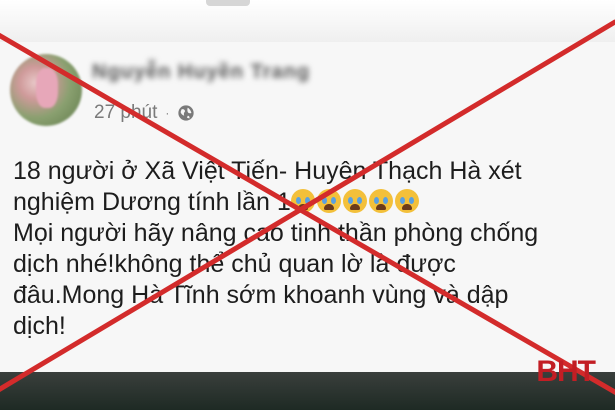 This screenshot has width=615, height=410. What do you see at coordinates (307, 21) in the screenshot?
I see `top-strip` at bounding box center [307, 21].